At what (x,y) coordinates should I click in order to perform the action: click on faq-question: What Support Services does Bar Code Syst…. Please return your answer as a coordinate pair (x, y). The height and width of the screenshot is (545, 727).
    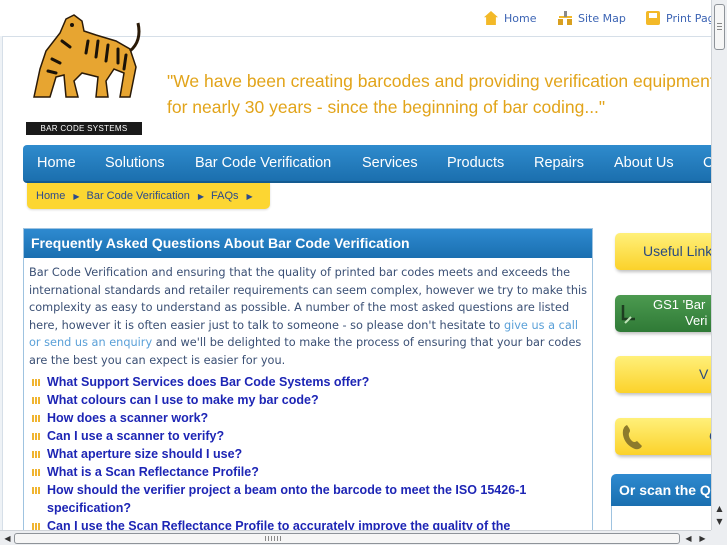
    Looking at the image, I should click on (309, 382).